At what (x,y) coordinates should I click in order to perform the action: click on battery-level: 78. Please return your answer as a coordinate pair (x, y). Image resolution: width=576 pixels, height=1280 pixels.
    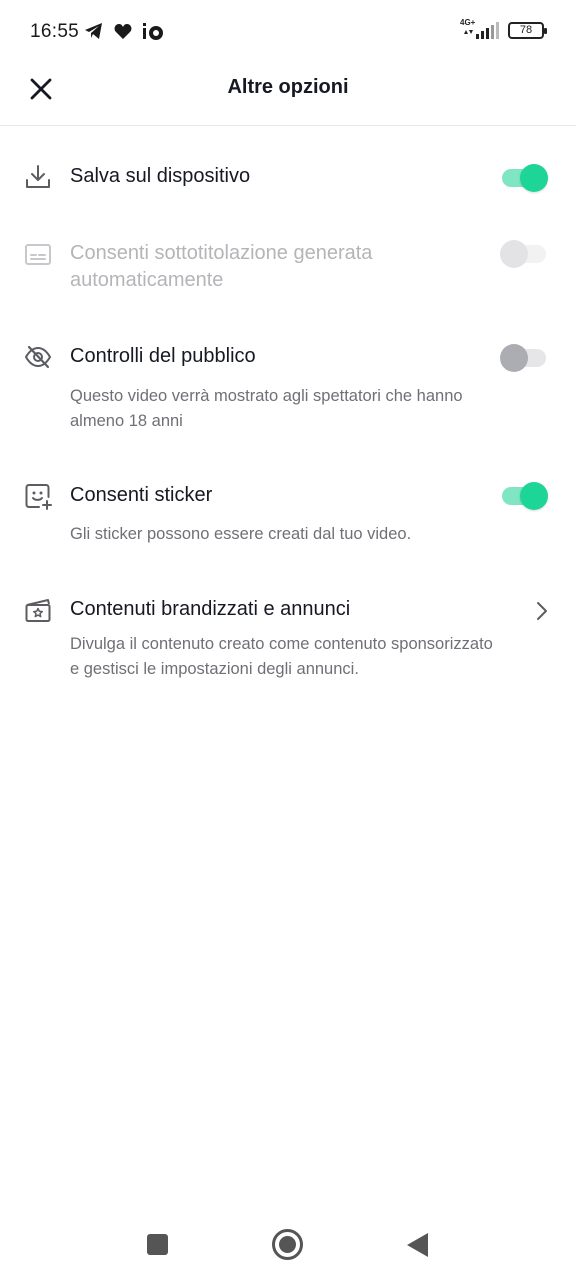
    Looking at the image, I should click on (526, 30).